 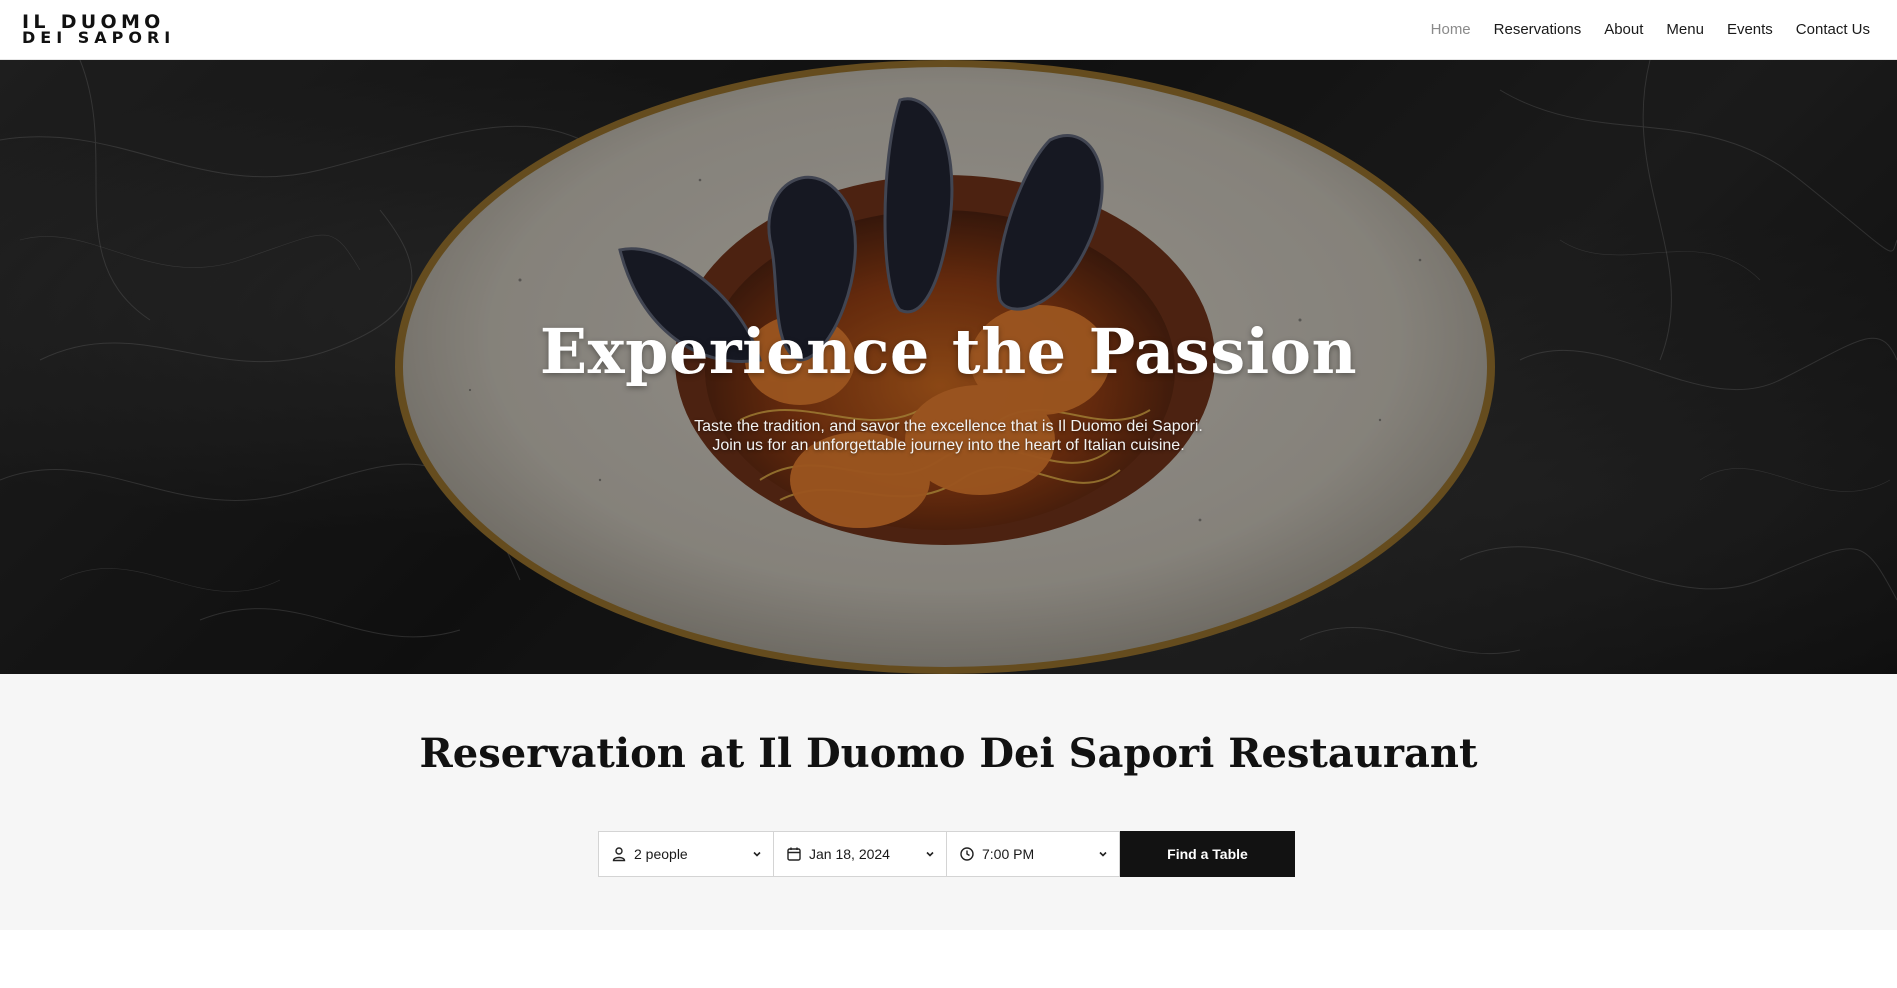 I want to click on site-logo: IL DUOMO DEI SAPORI, so click(x=99, y=29).